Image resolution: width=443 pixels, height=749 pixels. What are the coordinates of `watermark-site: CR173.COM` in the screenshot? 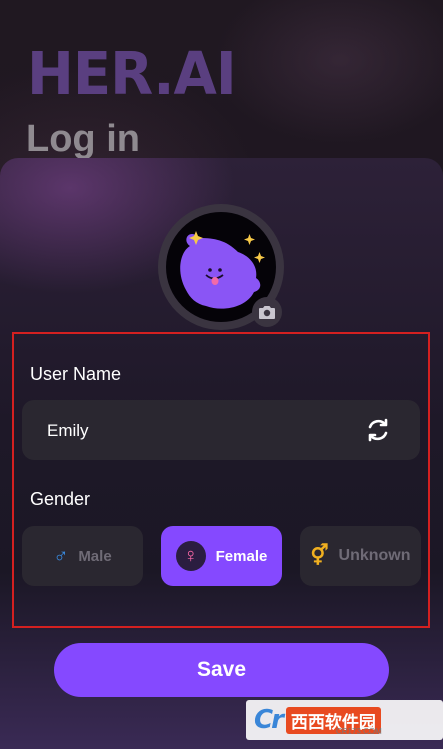 It's located at (359, 731).